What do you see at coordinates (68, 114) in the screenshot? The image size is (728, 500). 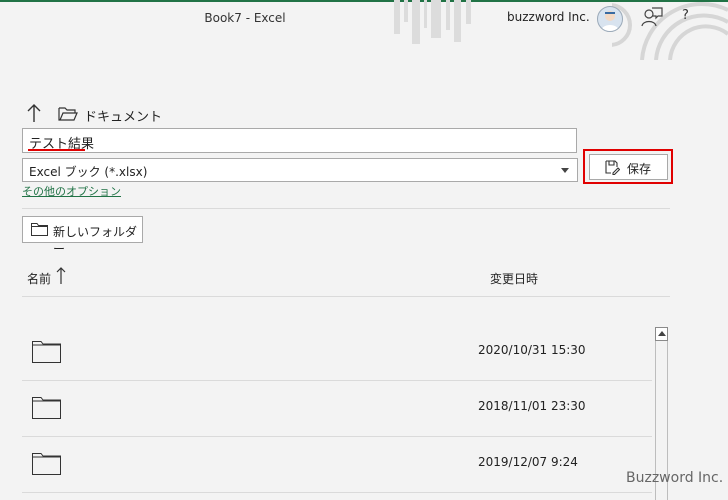 I see `folder-open-icon` at bounding box center [68, 114].